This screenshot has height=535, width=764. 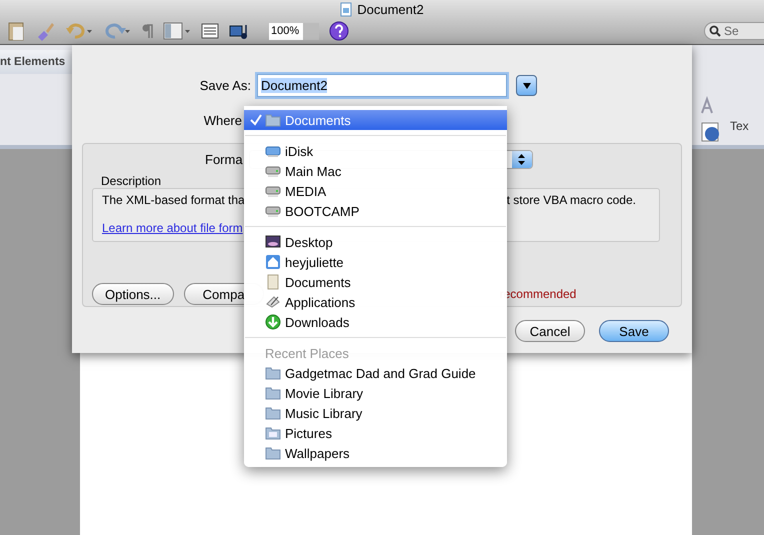 I want to click on search-icon, so click(x=715, y=31).